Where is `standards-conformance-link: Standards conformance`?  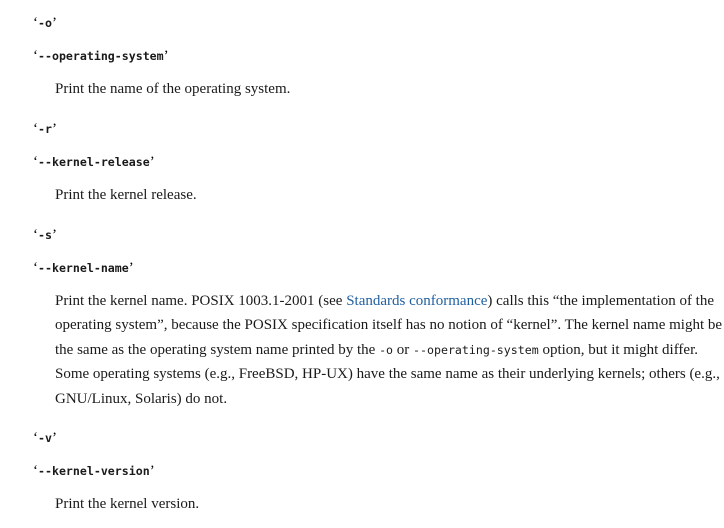 standards-conformance-link: Standards conformance is located at coordinates (416, 301).